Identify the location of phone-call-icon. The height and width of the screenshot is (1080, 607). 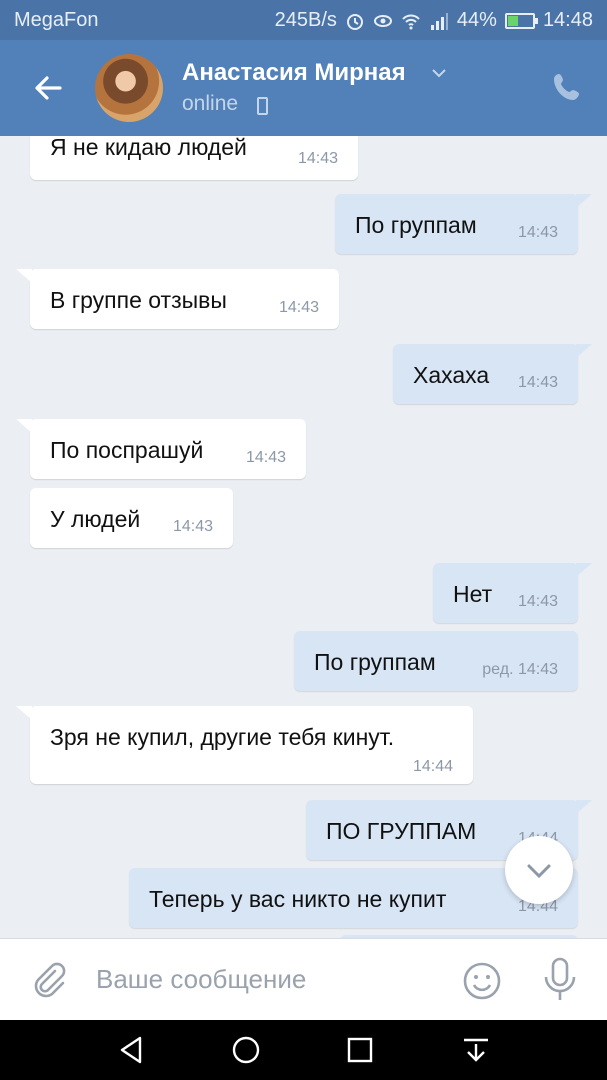
(567, 87).